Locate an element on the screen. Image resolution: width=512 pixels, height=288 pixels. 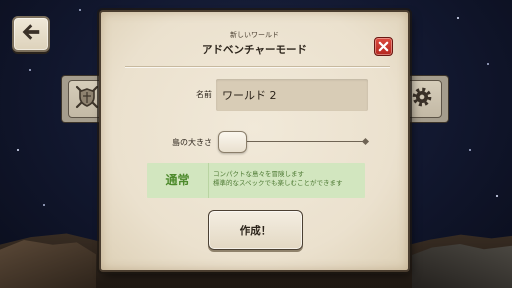
create-button: 作成！ is located at coordinates (255, 230).